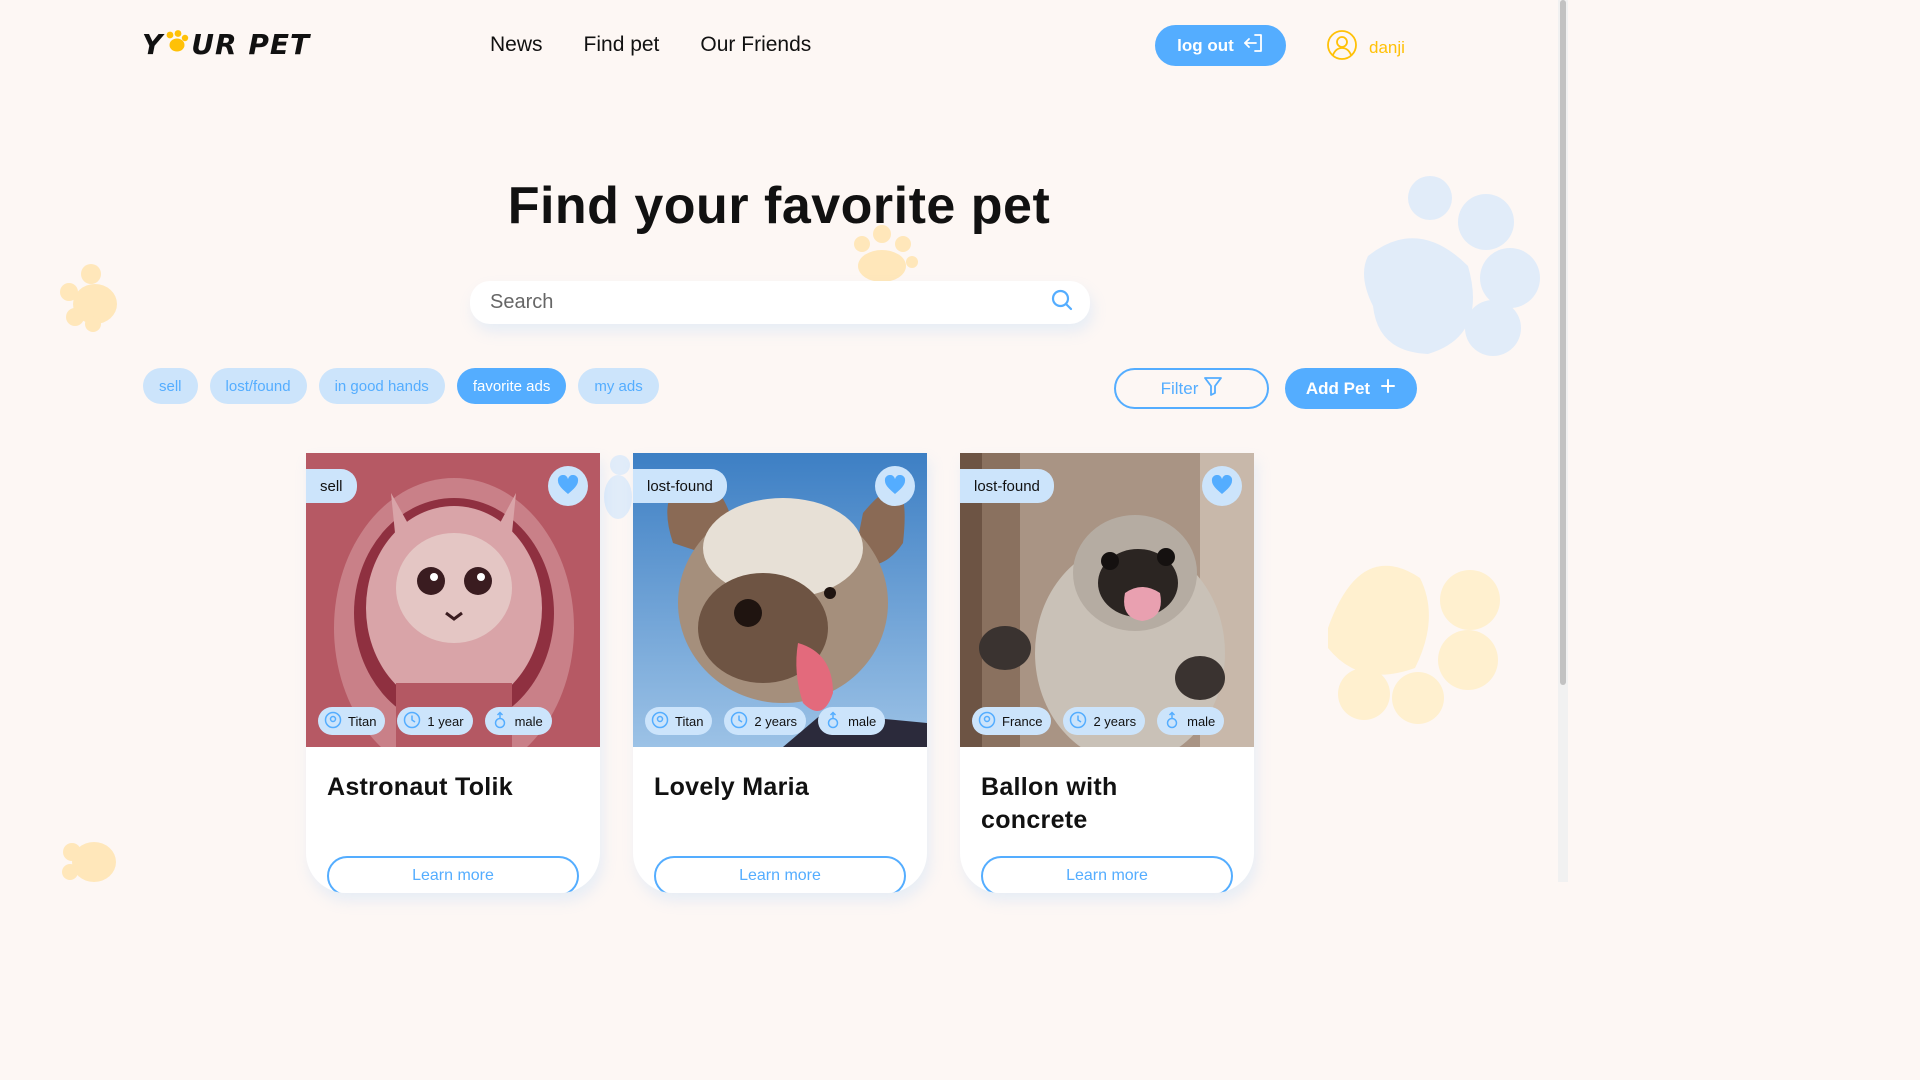  I want to click on pet-photo: lost-found France 2 years male, so click(1107, 600).